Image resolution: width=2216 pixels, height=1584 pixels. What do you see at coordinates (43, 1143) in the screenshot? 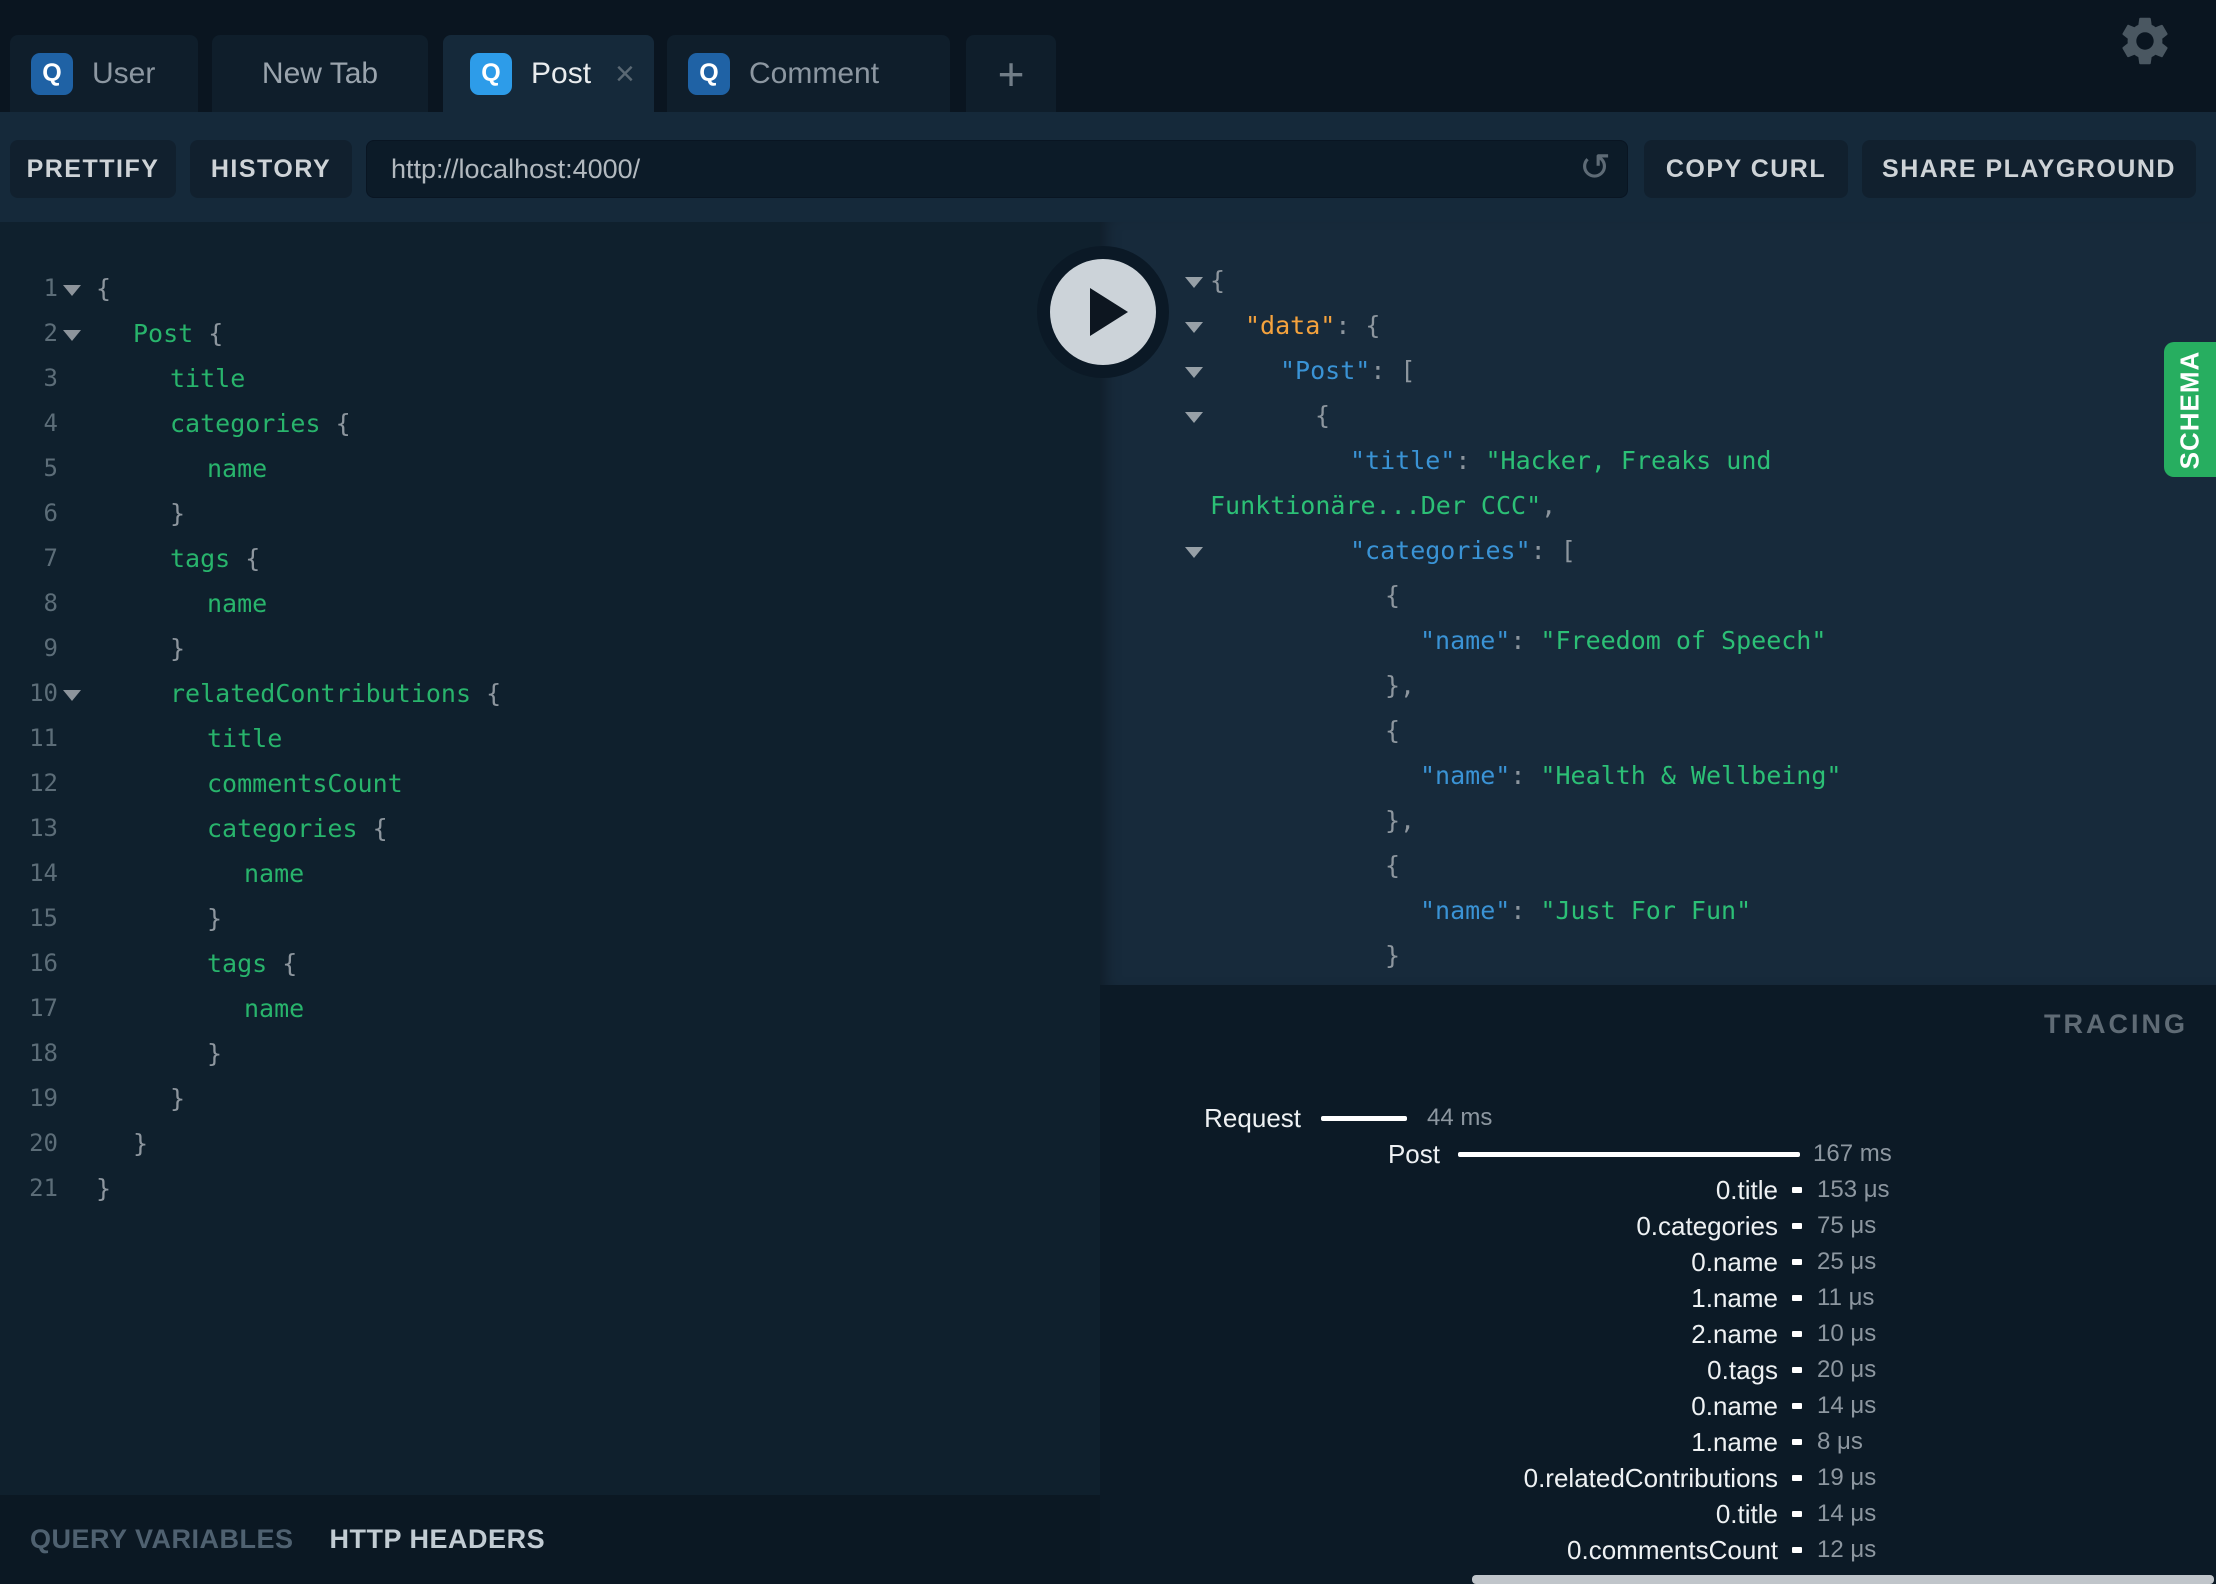
I see `line-number: 20` at bounding box center [43, 1143].